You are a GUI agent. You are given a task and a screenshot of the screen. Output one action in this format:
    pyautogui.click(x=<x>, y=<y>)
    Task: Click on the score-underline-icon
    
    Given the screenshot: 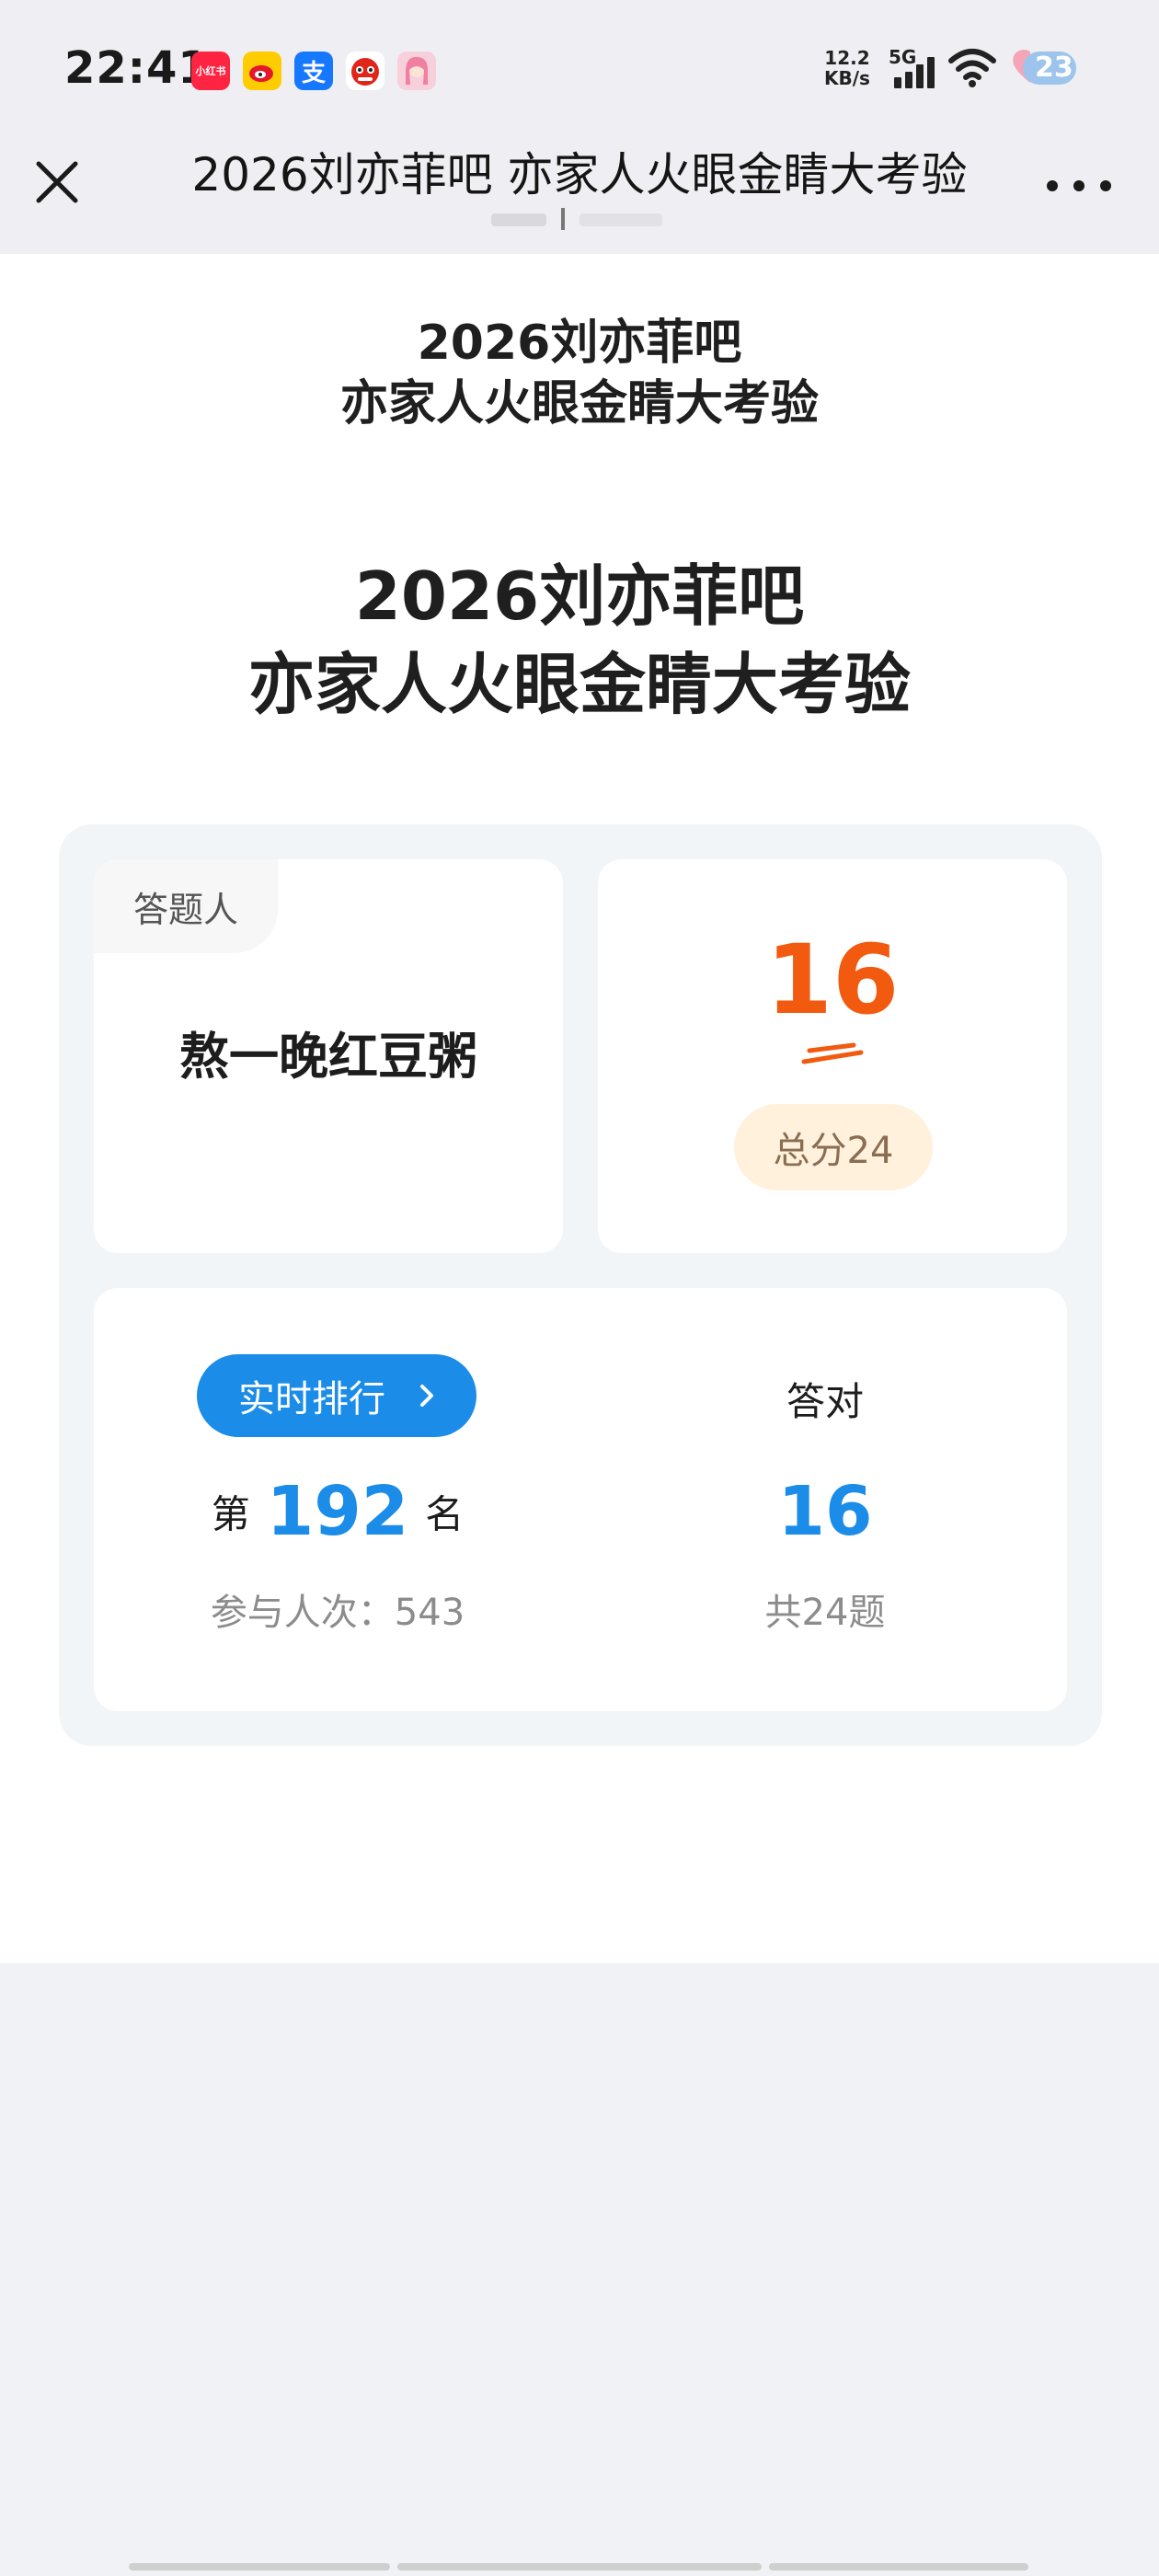 What is the action you would take?
    pyautogui.click(x=832, y=1053)
    